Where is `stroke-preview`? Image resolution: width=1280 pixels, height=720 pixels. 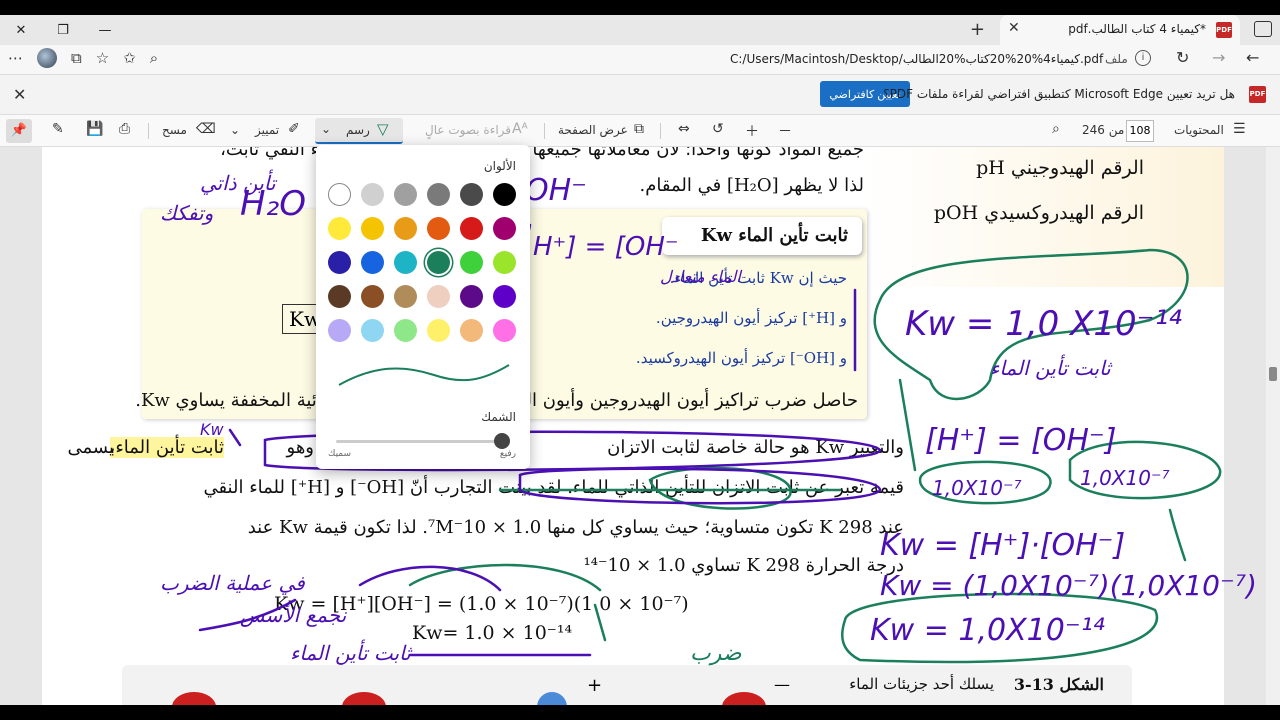 stroke-preview is located at coordinates (424, 375).